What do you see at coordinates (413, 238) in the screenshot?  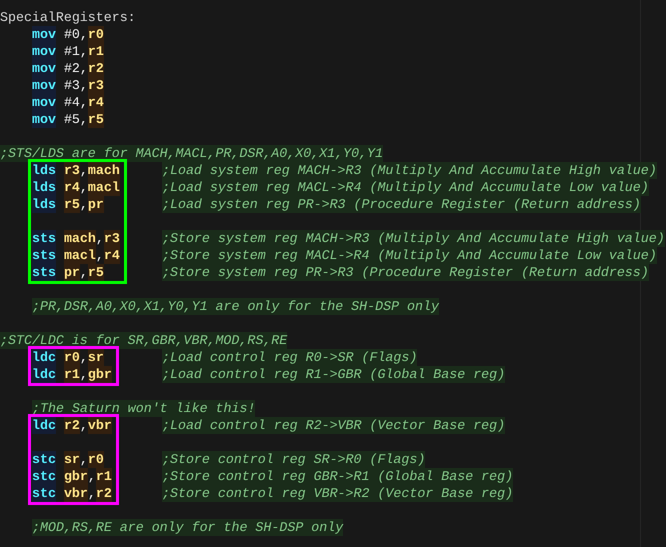 I see `code-comment: ;Store system reg MACH->R3 (Multiply And Accumulate High value)` at bounding box center [413, 238].